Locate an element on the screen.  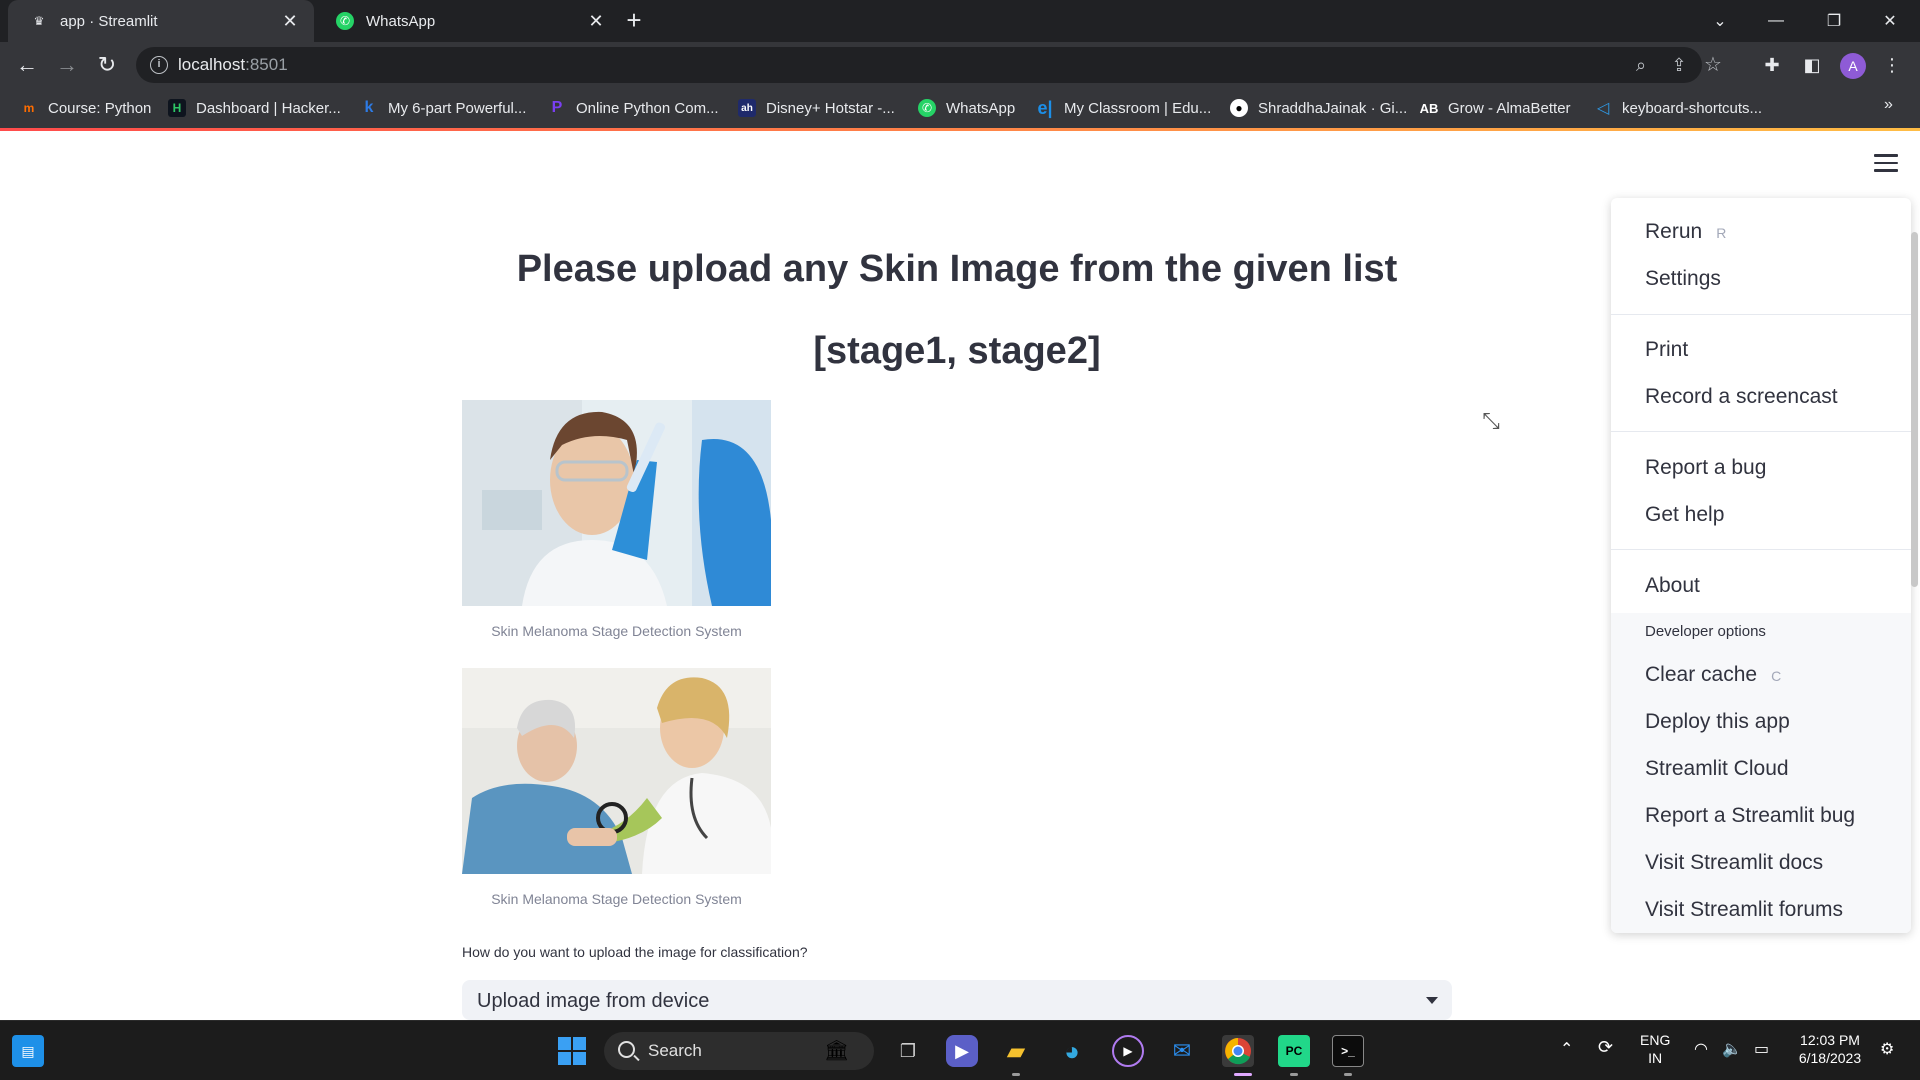
task-view-icon: ❐ is located at coordinates (908, 1051).